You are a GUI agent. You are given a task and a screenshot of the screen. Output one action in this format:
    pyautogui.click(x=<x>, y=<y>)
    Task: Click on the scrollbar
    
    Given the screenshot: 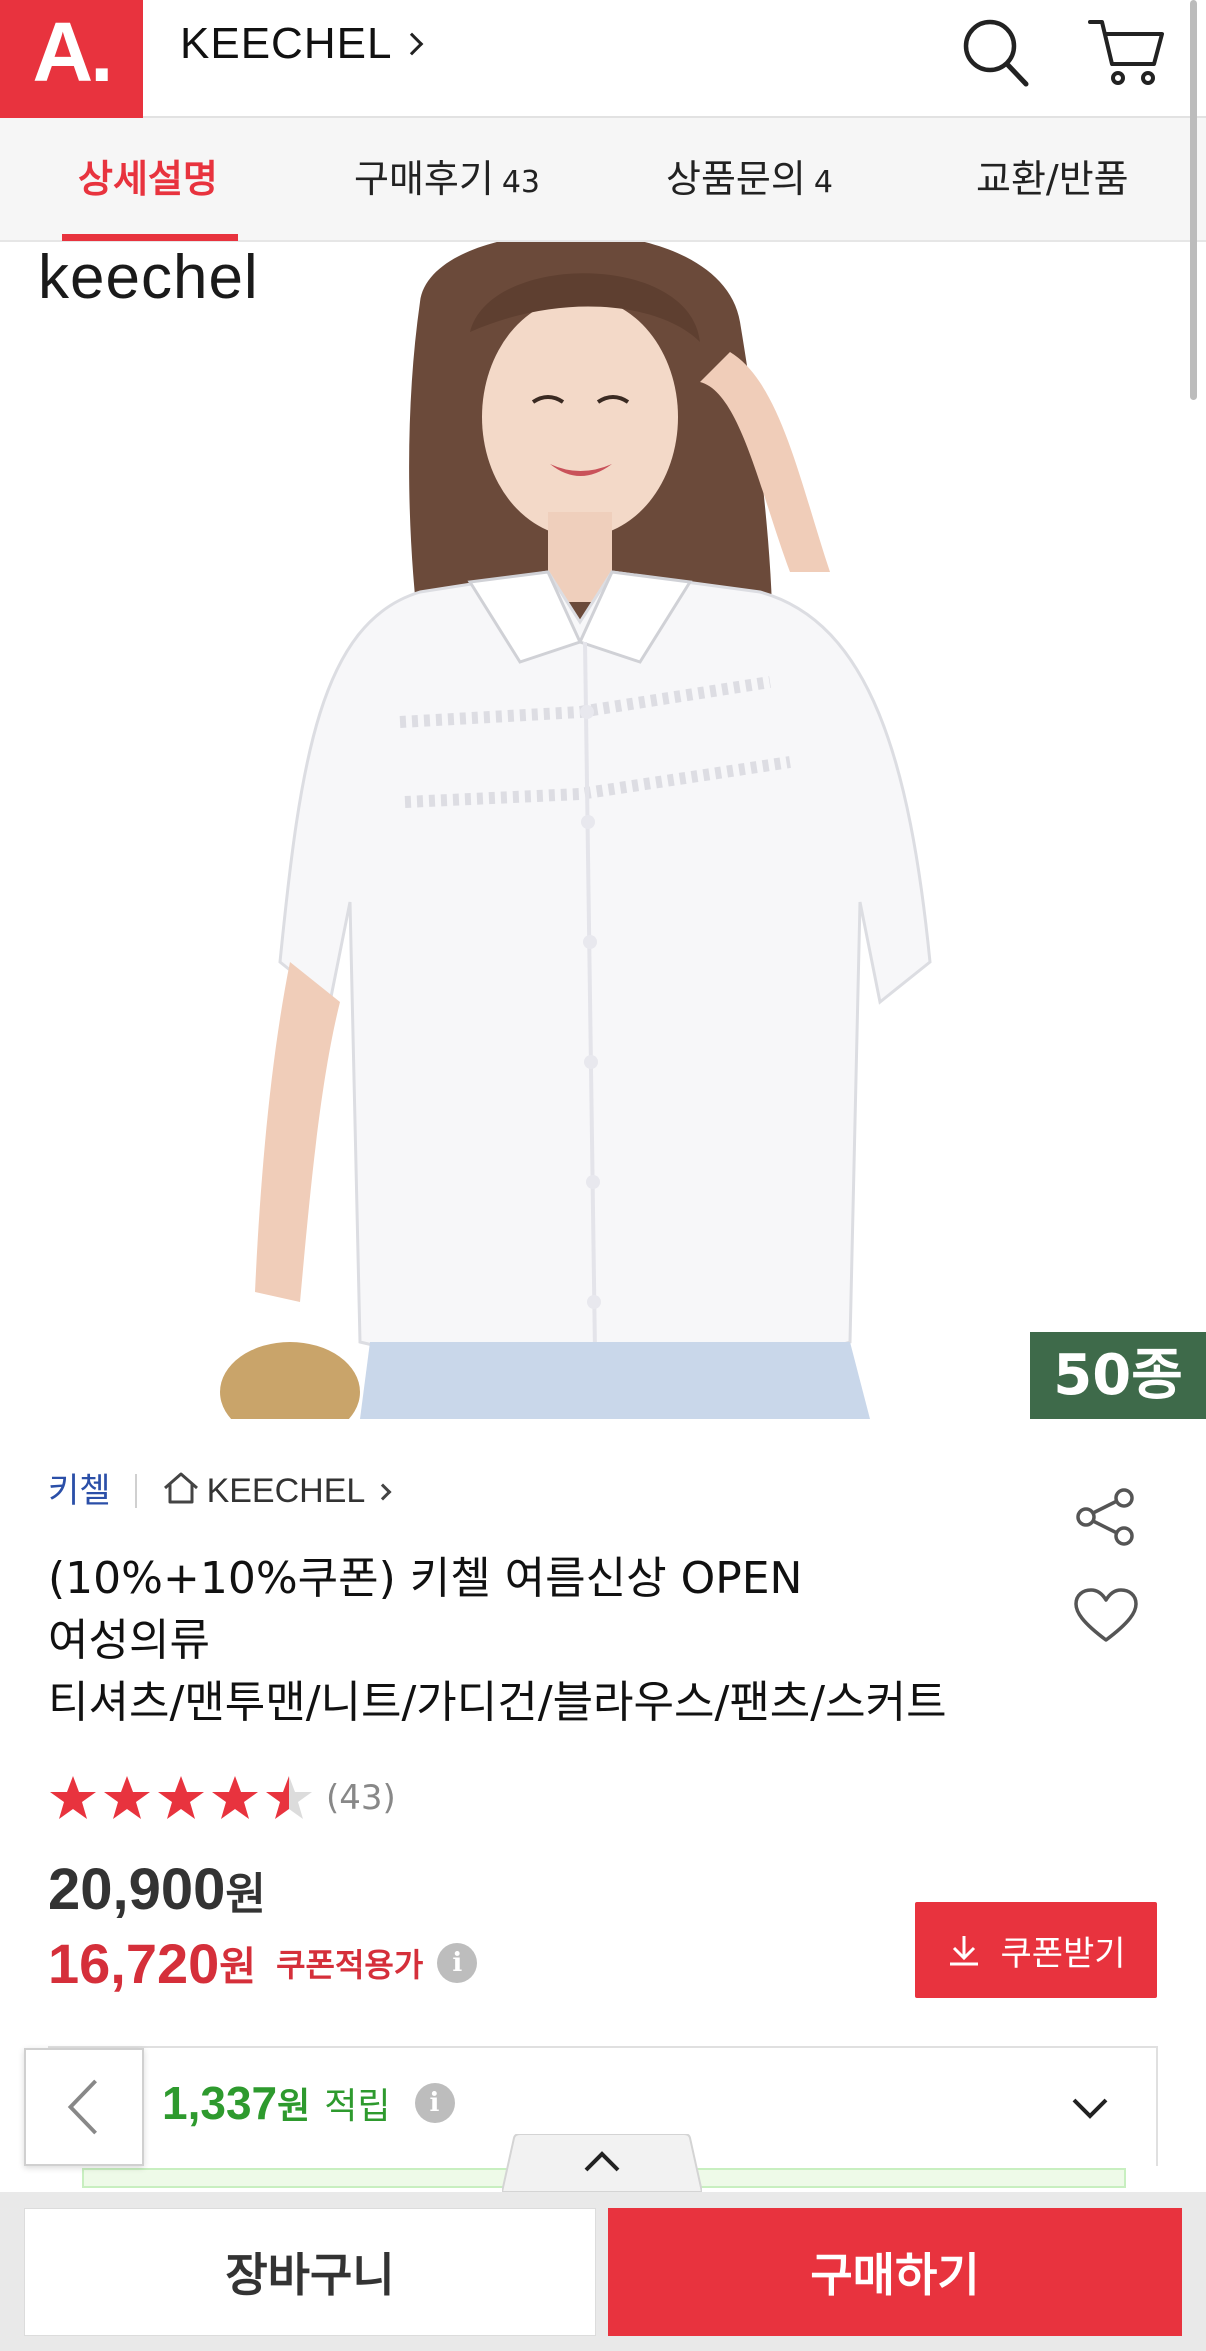 What is the action you would take?
    pyautogui.click(x=1193, y=200)
    